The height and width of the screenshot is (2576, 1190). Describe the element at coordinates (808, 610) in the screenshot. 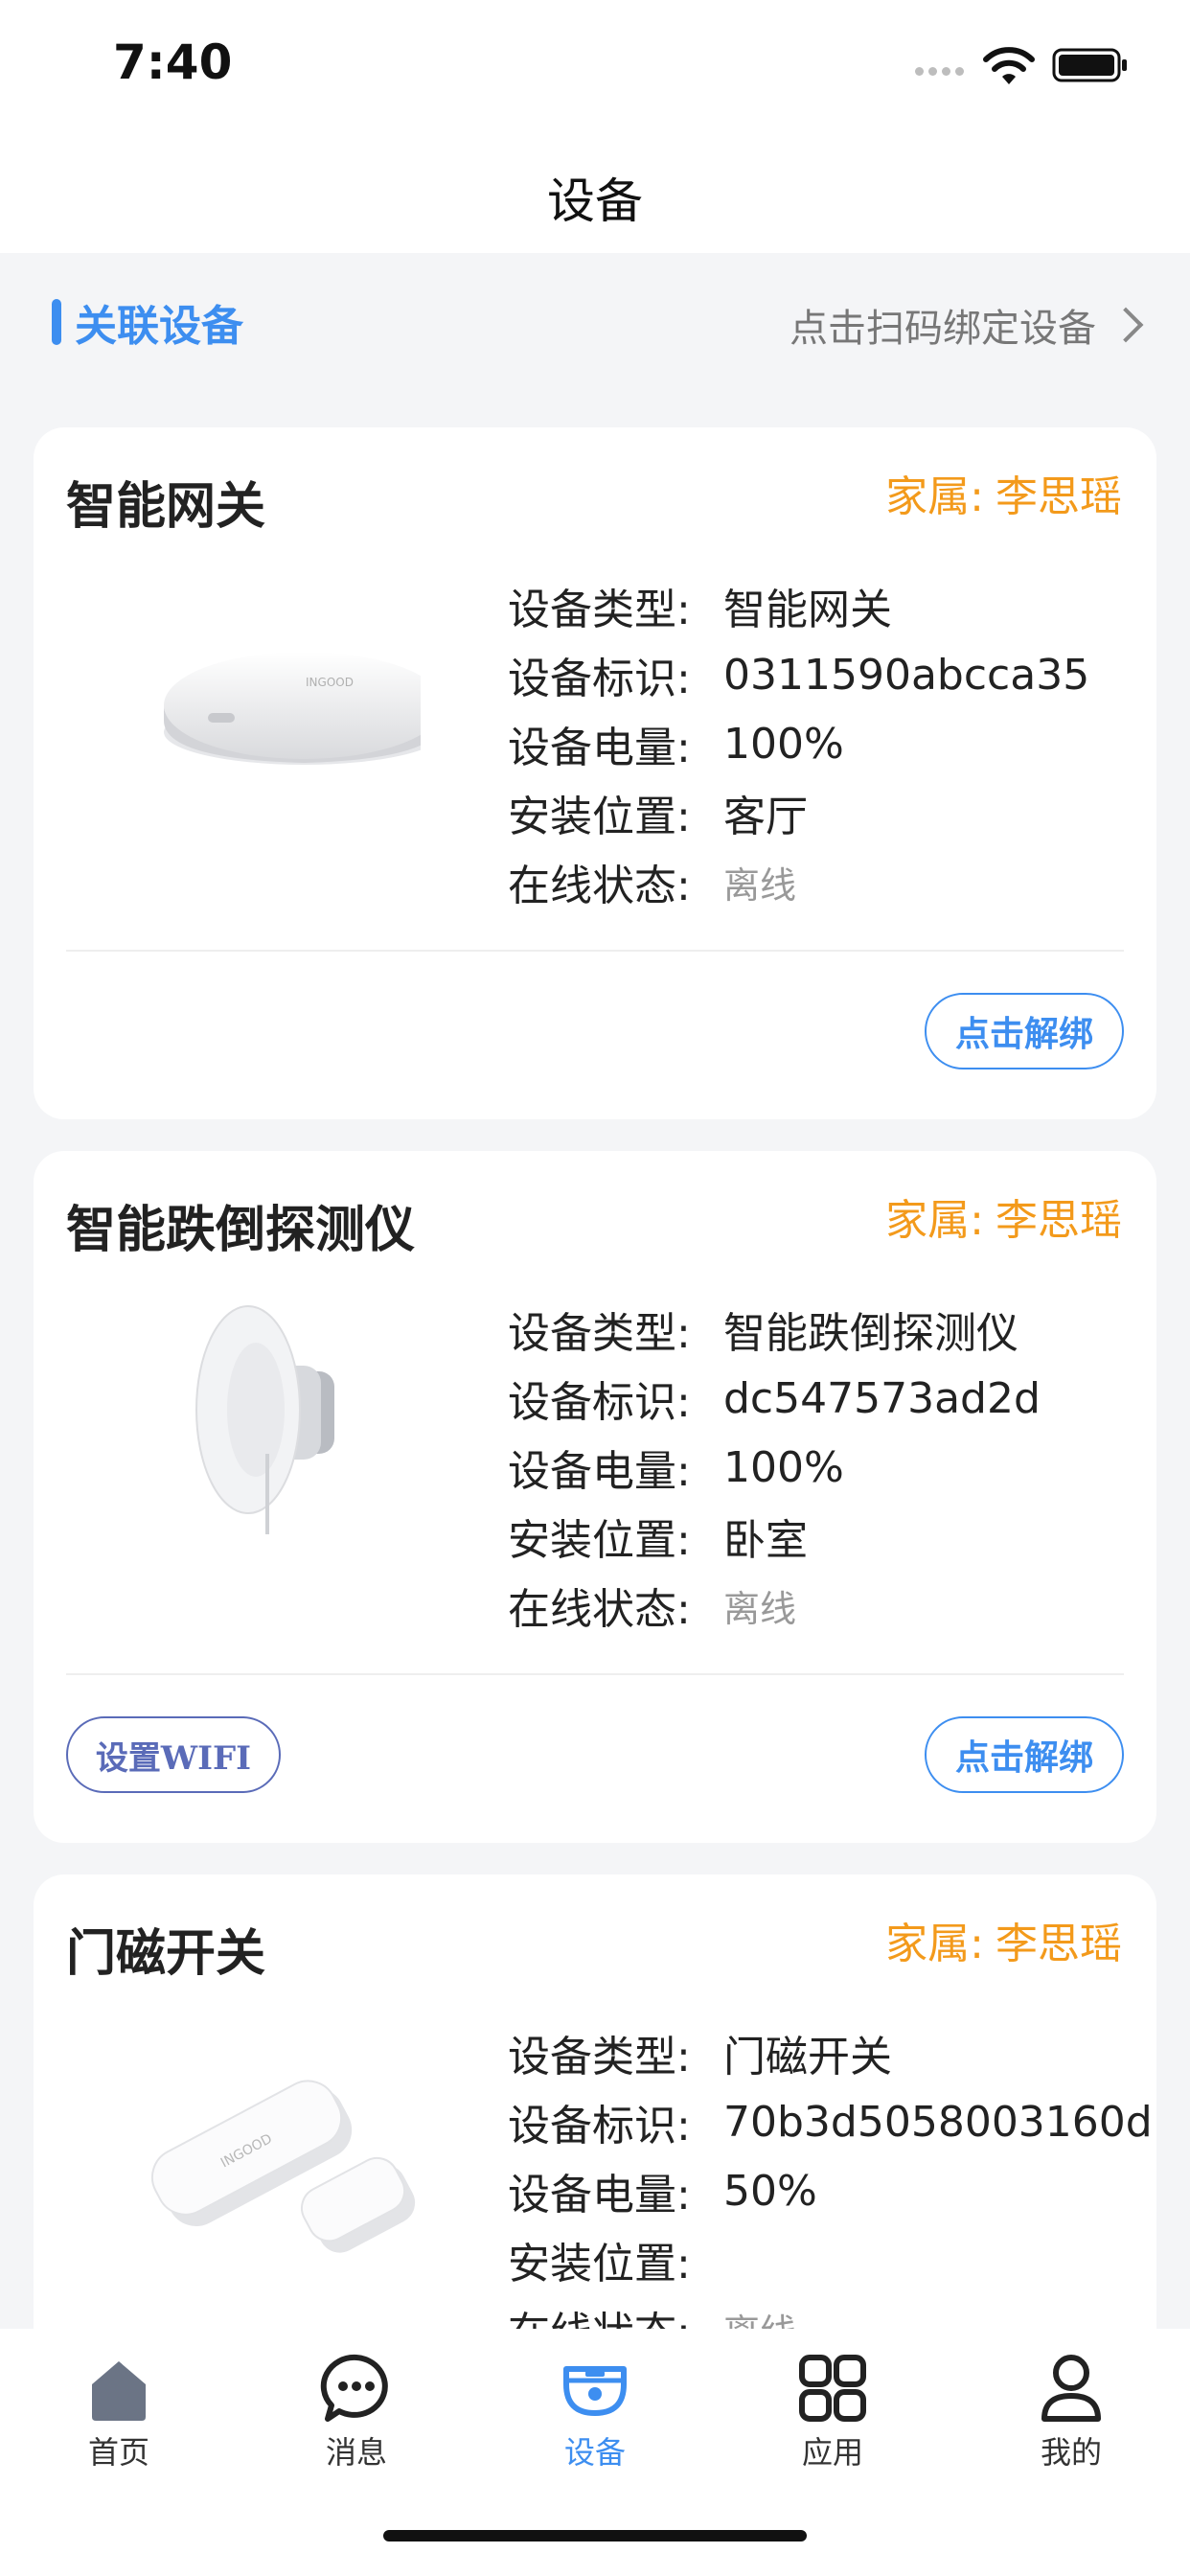

I see `value-type: 智能网关` at that location.